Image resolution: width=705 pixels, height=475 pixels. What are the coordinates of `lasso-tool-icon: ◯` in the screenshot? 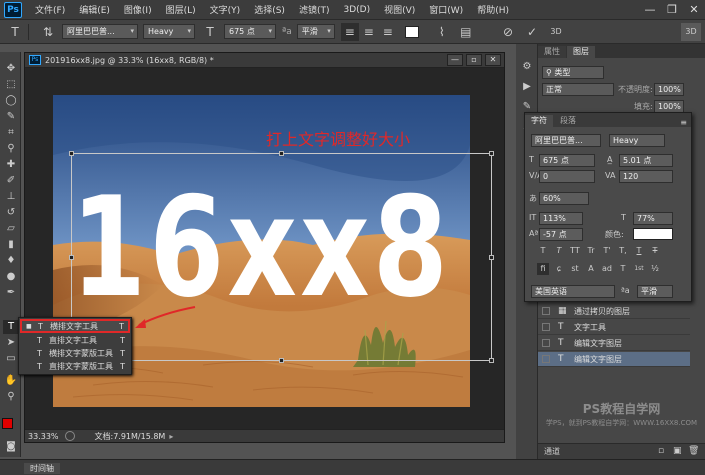 It's located at (11, 101).